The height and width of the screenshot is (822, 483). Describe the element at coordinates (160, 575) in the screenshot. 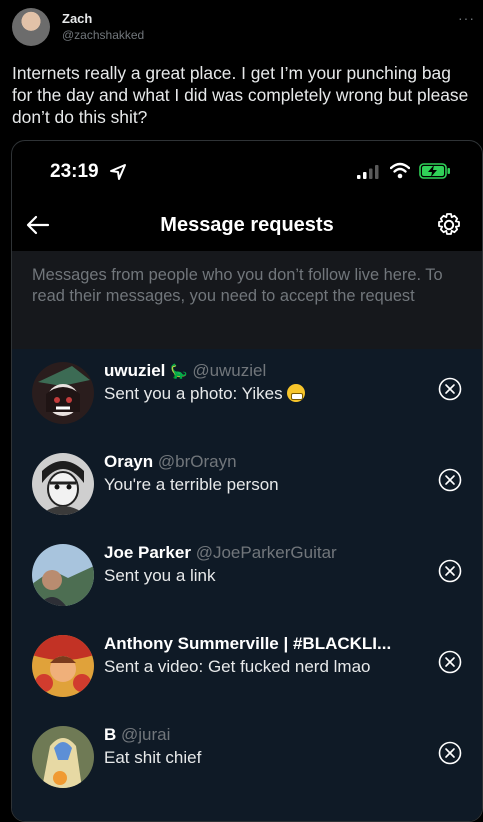

I see `request-message: Sent you a link` at that location.